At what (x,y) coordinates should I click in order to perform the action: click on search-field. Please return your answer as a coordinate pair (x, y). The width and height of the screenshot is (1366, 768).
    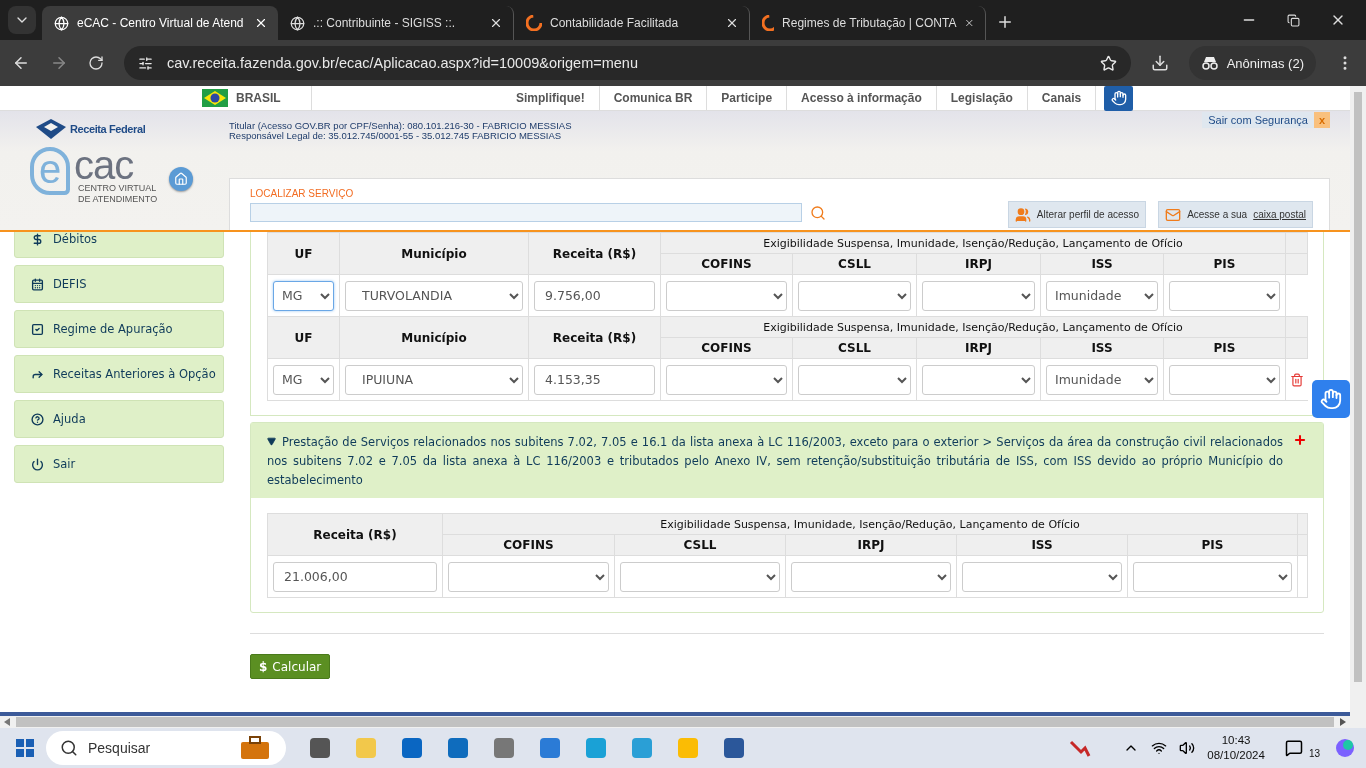
    Looking at the image, I should click on (526, 212).